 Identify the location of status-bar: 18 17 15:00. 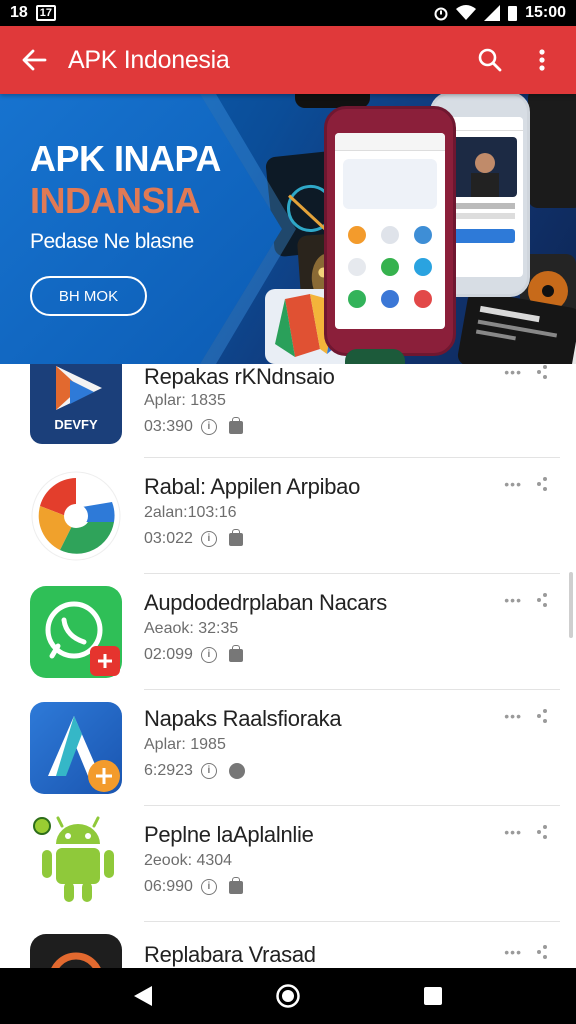
(288, 13).